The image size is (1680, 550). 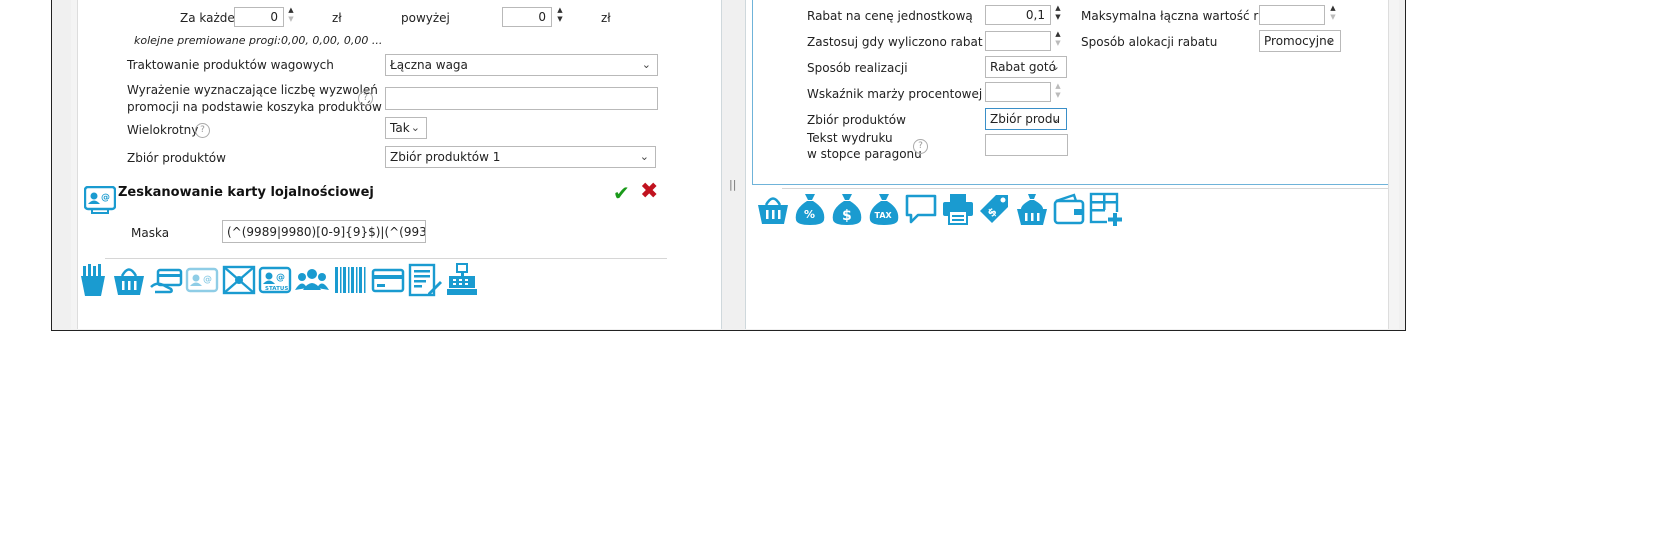 I want to click on expression-label-line2: promocji na podstawie koszyka produktów, so click(x=254, y=107).